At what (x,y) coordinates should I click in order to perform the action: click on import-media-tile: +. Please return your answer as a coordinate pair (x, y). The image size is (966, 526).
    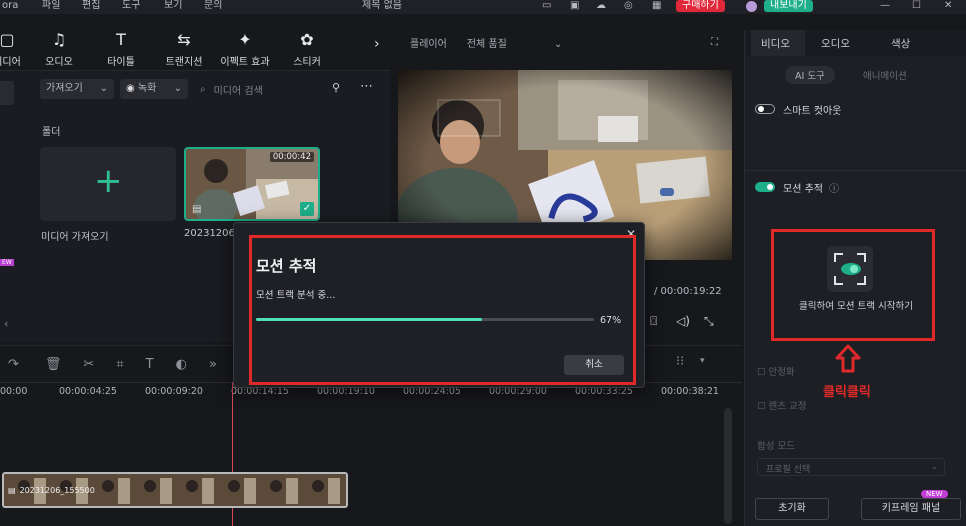
    Looking at the image, I should click on (108, 184).